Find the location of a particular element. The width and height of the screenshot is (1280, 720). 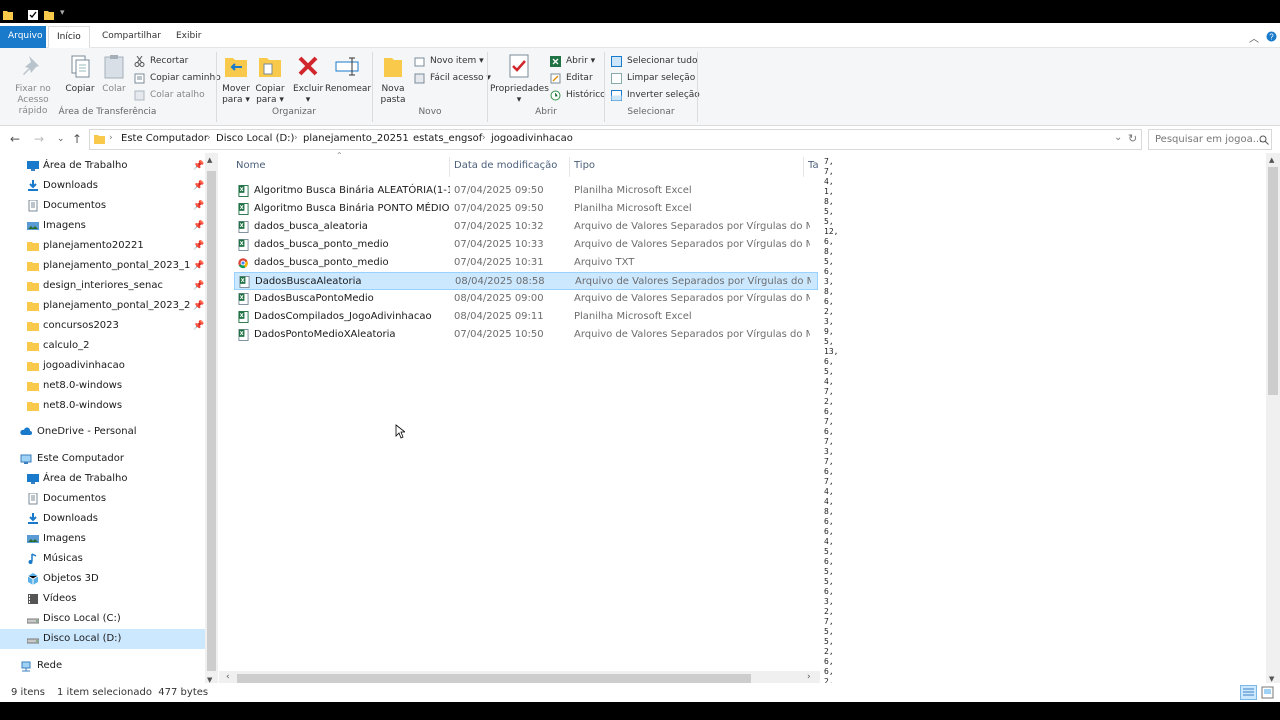

column-header-type: Tipo is located at coordinates (584, 165).